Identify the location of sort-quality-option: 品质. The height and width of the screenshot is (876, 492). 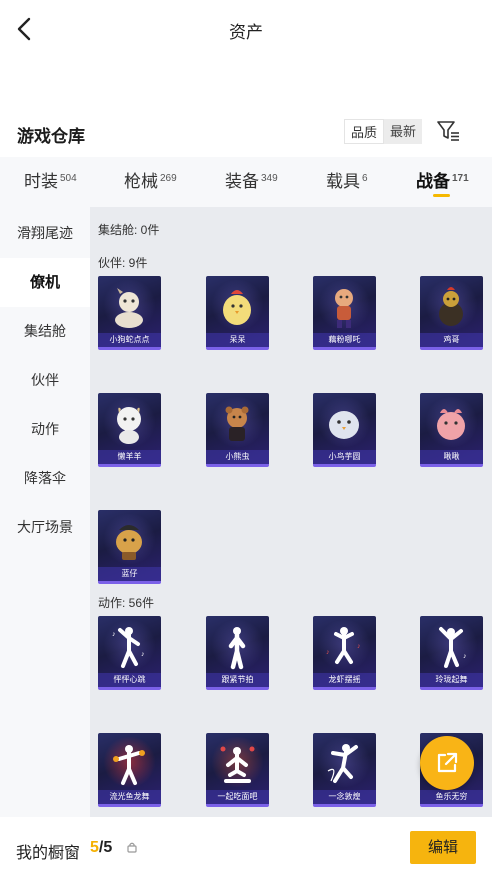
(364, 131).